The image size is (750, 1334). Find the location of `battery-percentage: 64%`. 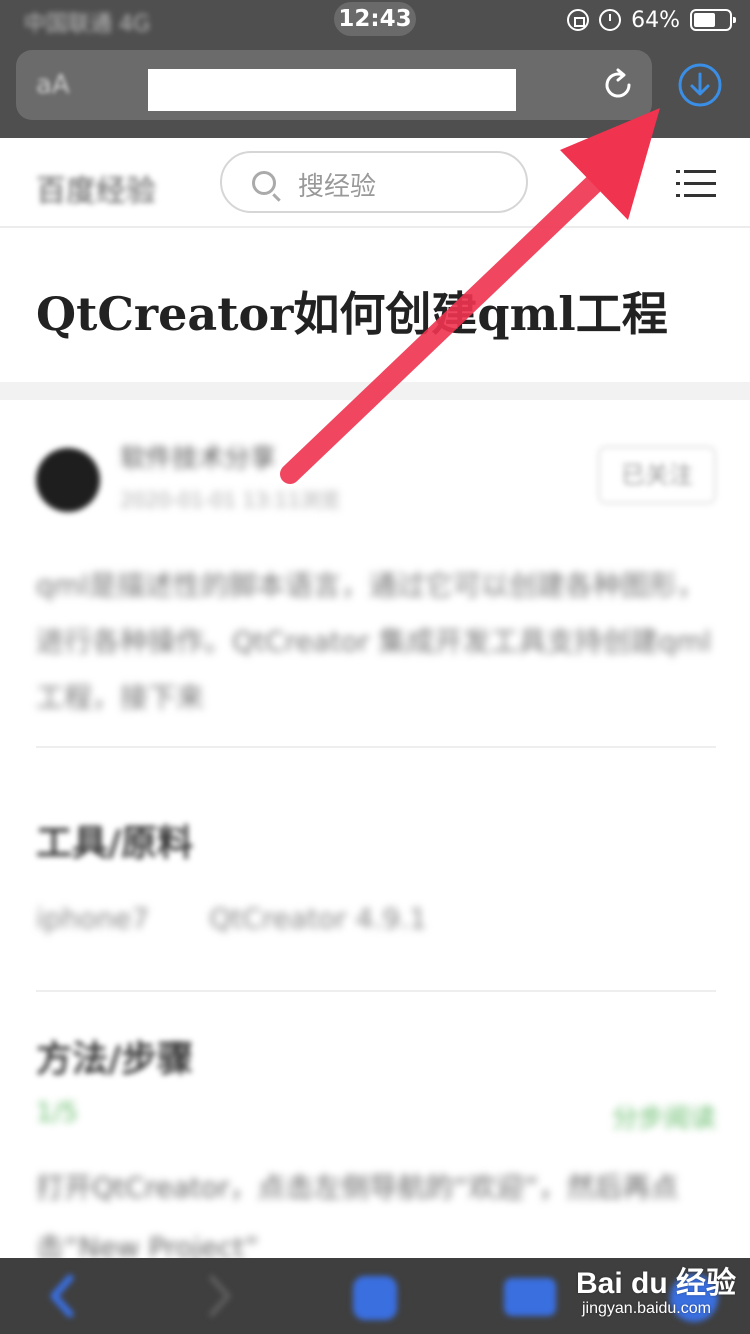

battery-percentage: 64% is located at coordinates (655, 20).